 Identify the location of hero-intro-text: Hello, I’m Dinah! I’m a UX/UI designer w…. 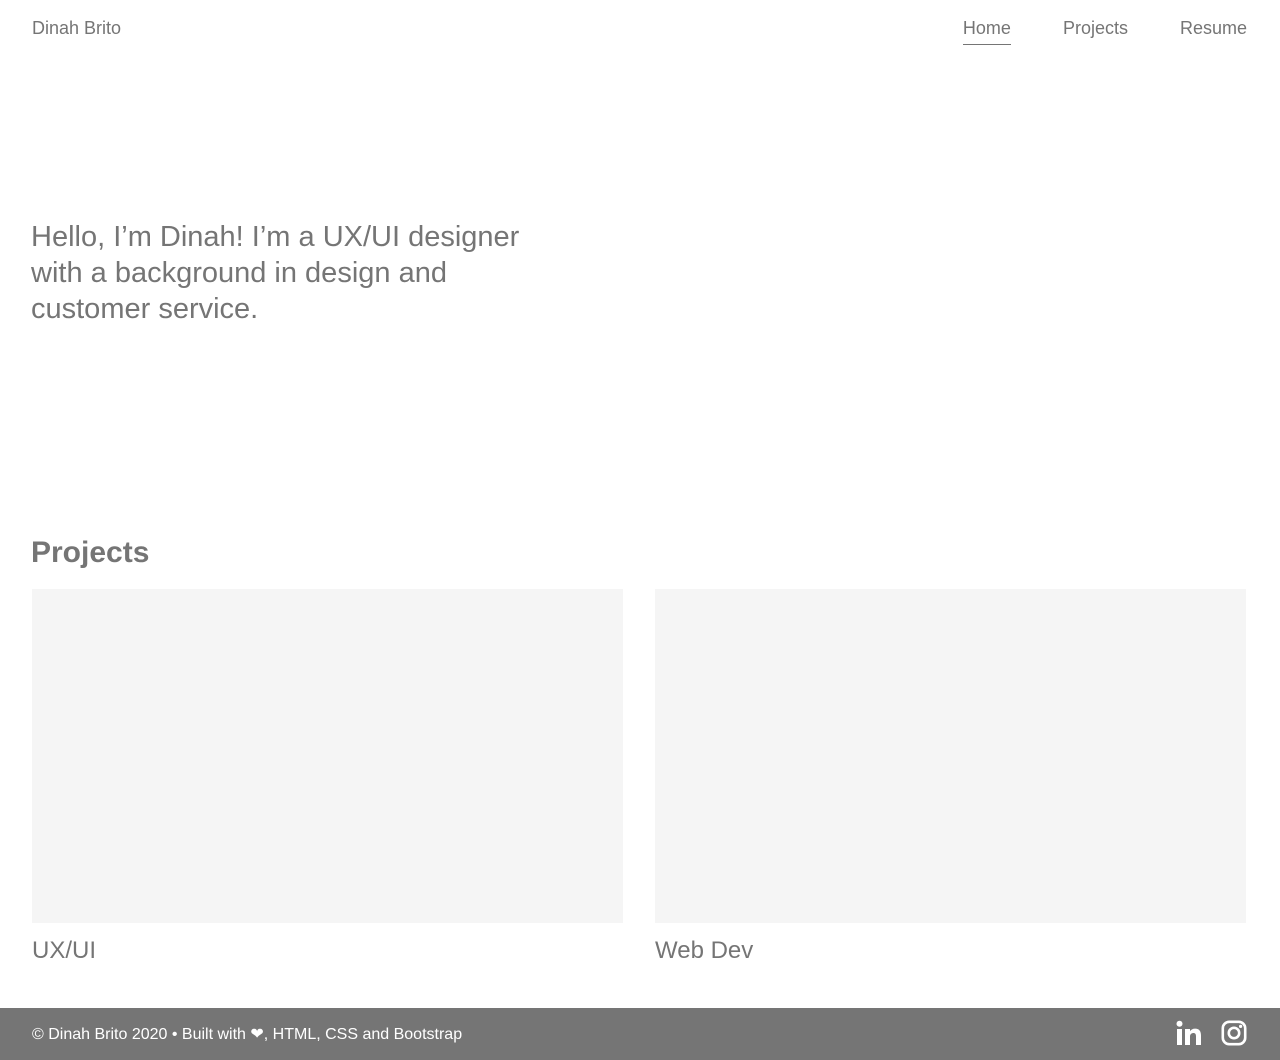
(275, 273).